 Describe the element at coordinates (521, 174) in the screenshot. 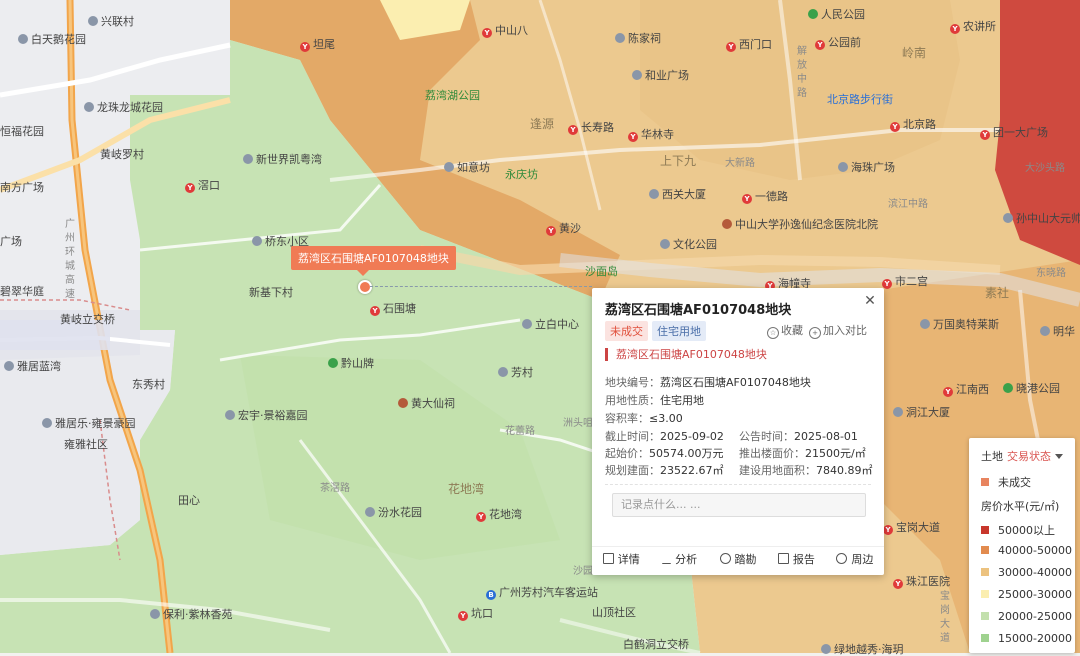

I see `map-label-green: 永庆坊` at that location.